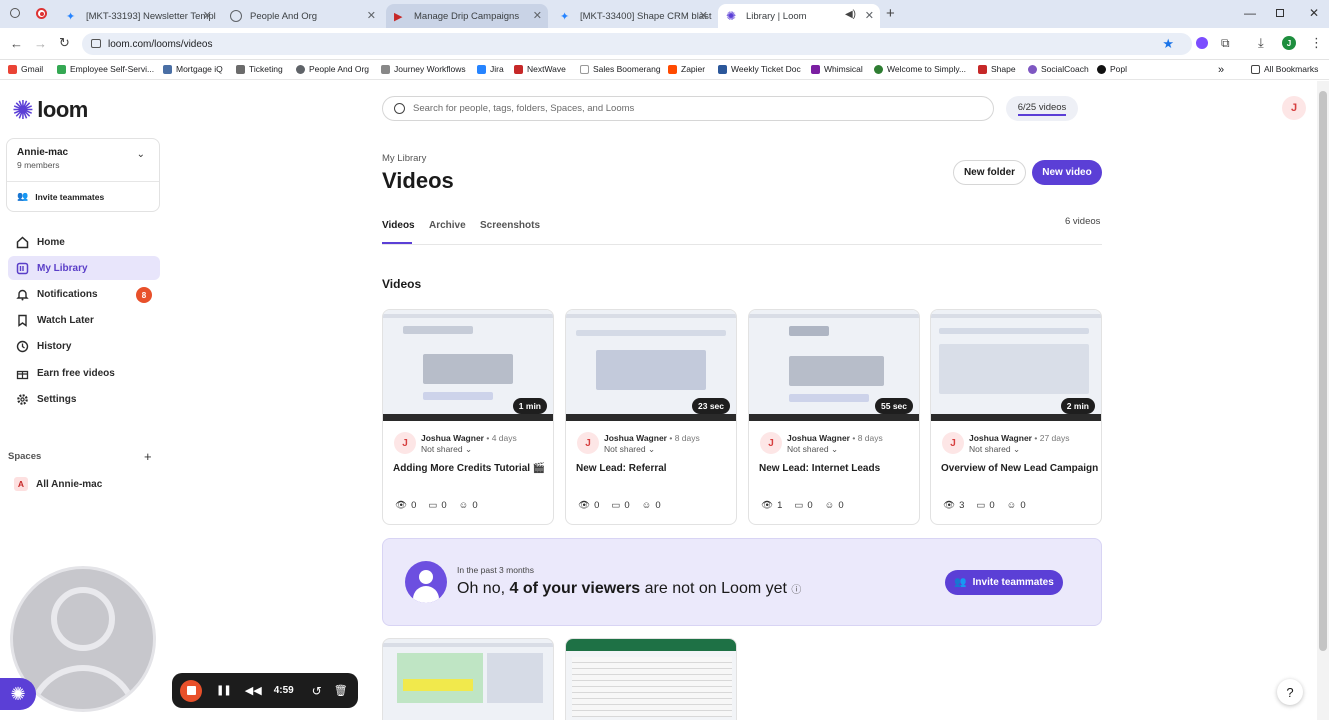 The width and height of the screenshot is (1329, 720). Describe the element at coordinates (40, 43) in the screenshot. I see `forward-icon: →` at that location.